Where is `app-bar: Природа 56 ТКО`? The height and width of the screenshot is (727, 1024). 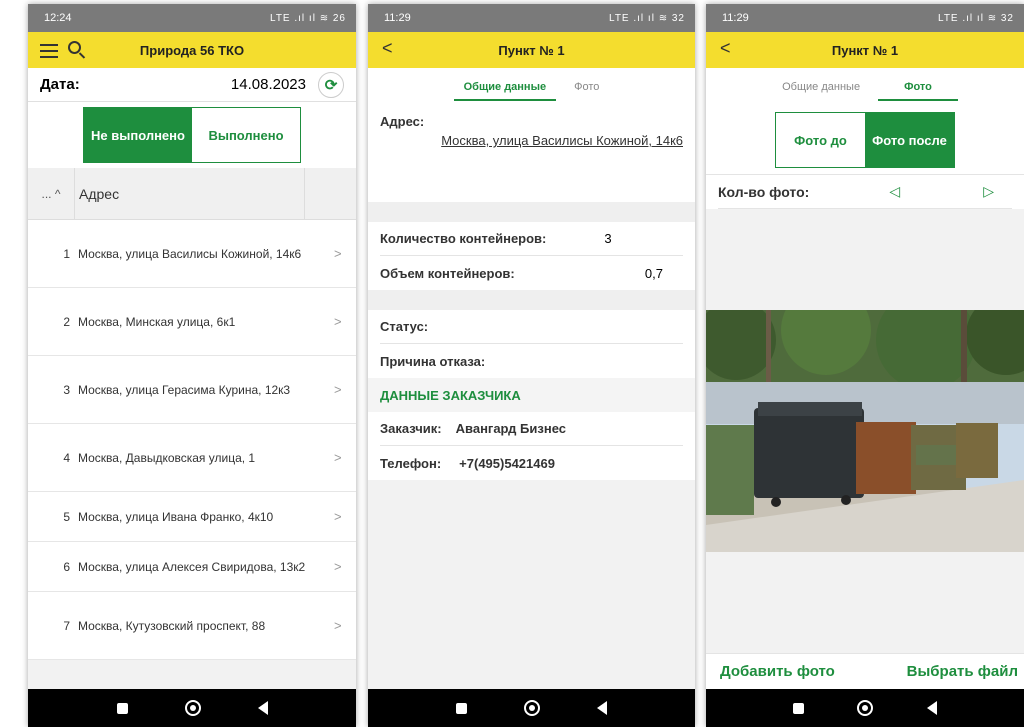 app-bar: Природа 56 ТКО is located at coordinates (192, 50).